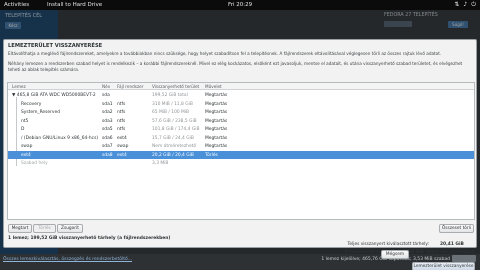  I want to click on cell-name: sda, so click(106, 95).